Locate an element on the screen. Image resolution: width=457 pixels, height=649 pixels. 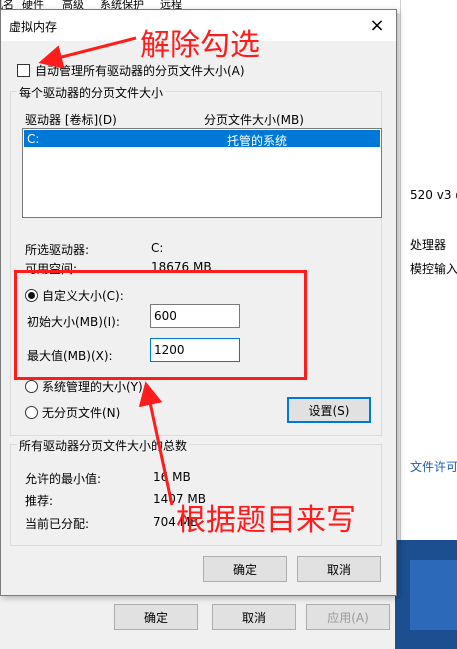
annotation-arrow-top is located at coordinates (87, 52).